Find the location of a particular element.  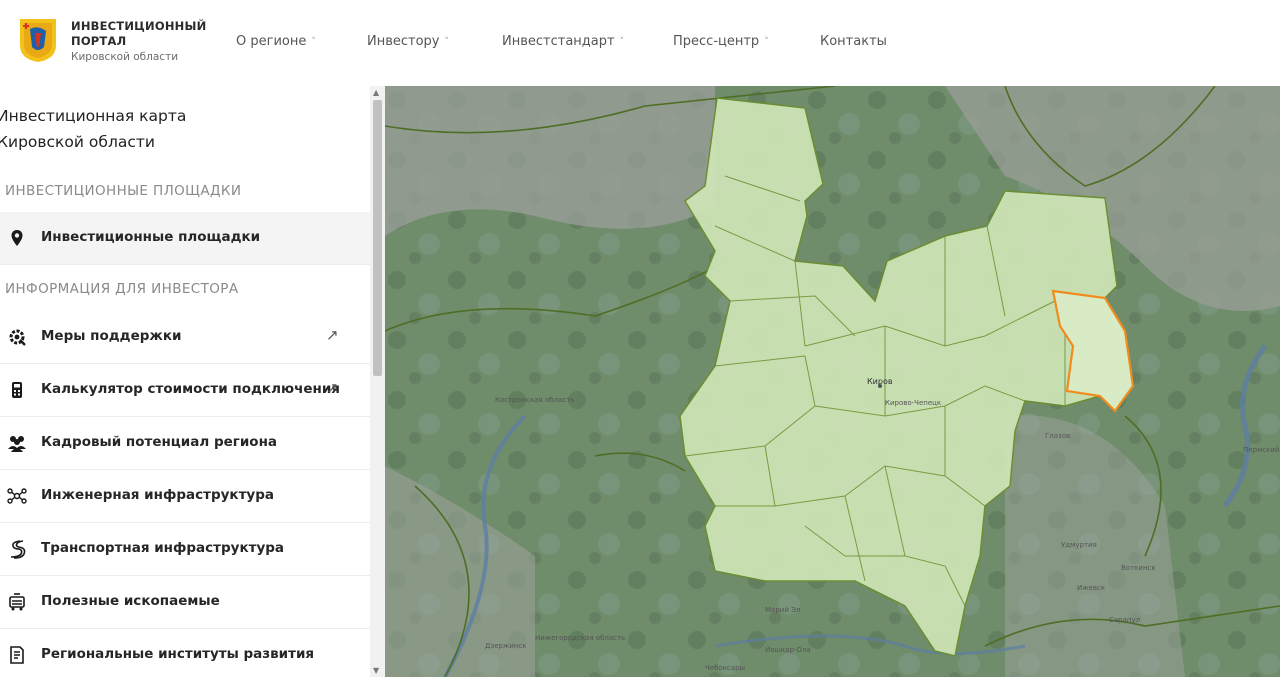

map-label-kostroma: Костромская область is located at coordinates (534, 400).